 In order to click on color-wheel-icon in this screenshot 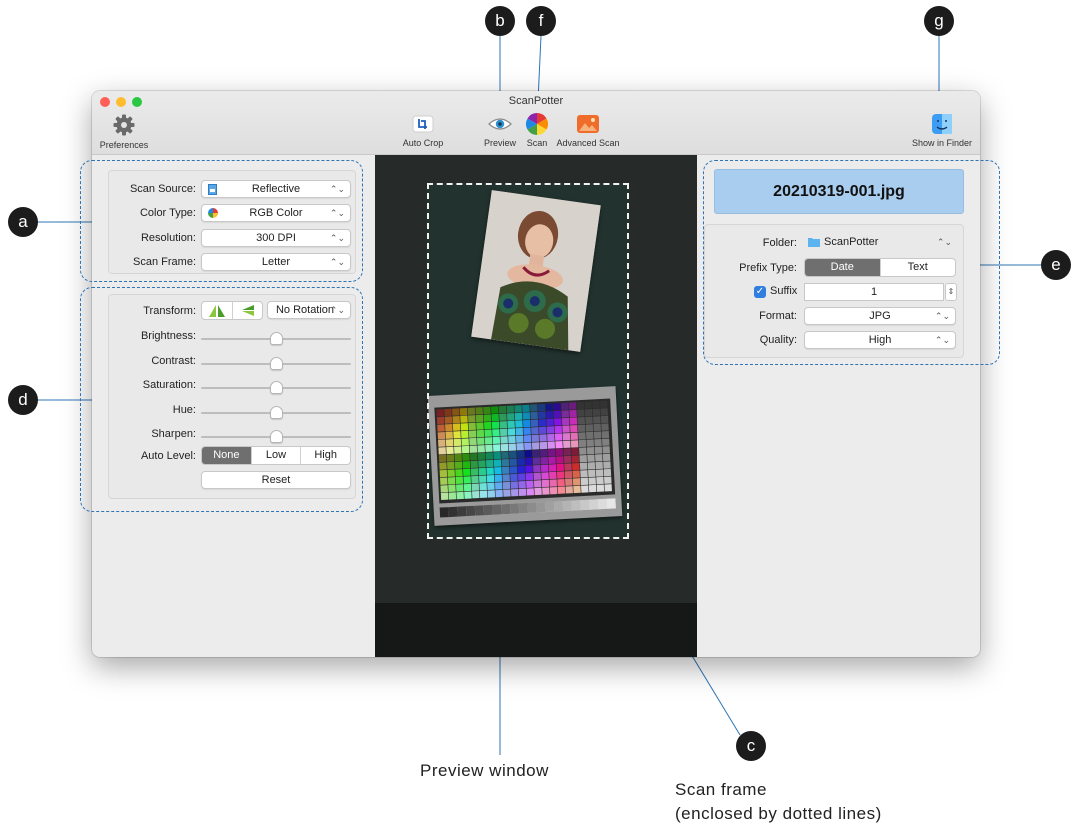, I will do `click(537, 124)`.